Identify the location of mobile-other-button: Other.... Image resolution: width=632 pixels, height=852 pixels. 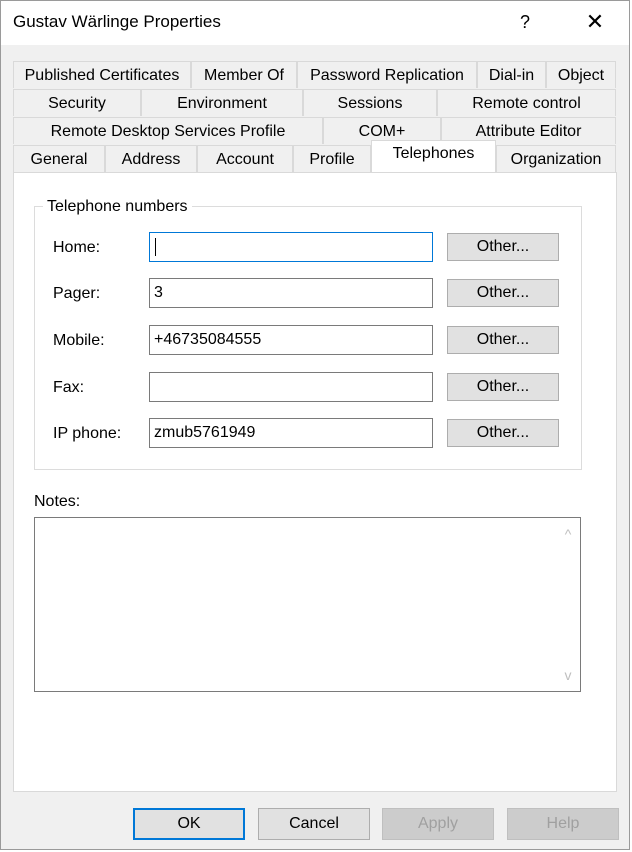
(503, 340).